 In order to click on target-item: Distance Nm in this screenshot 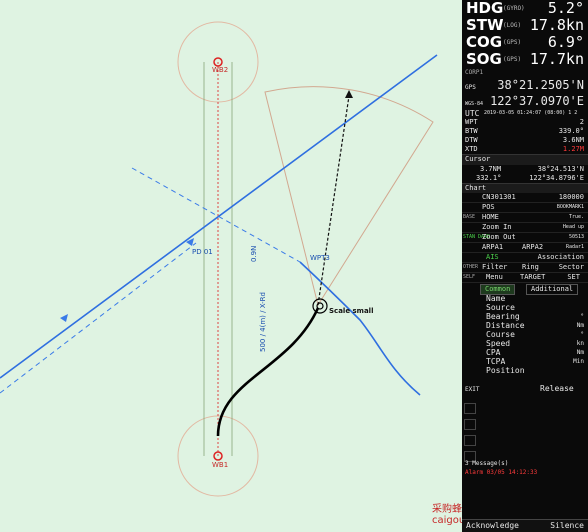, I will do `click(525, 325)`.